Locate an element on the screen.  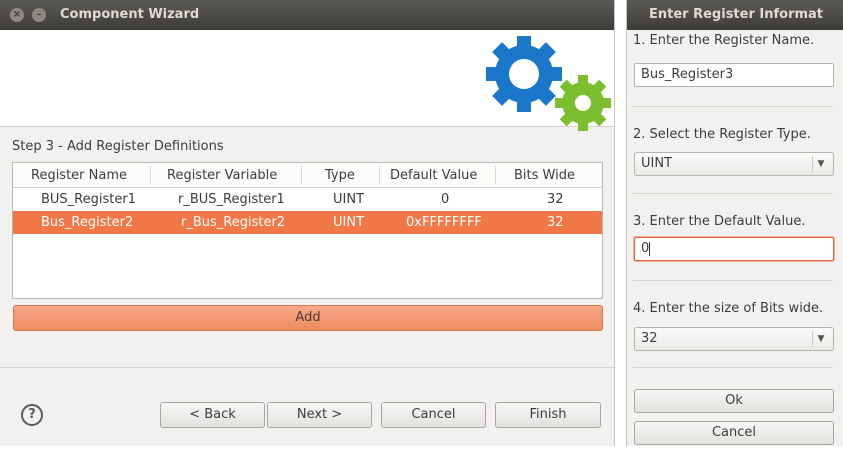
minimize-icon: – is located at coordinates (39, 15).